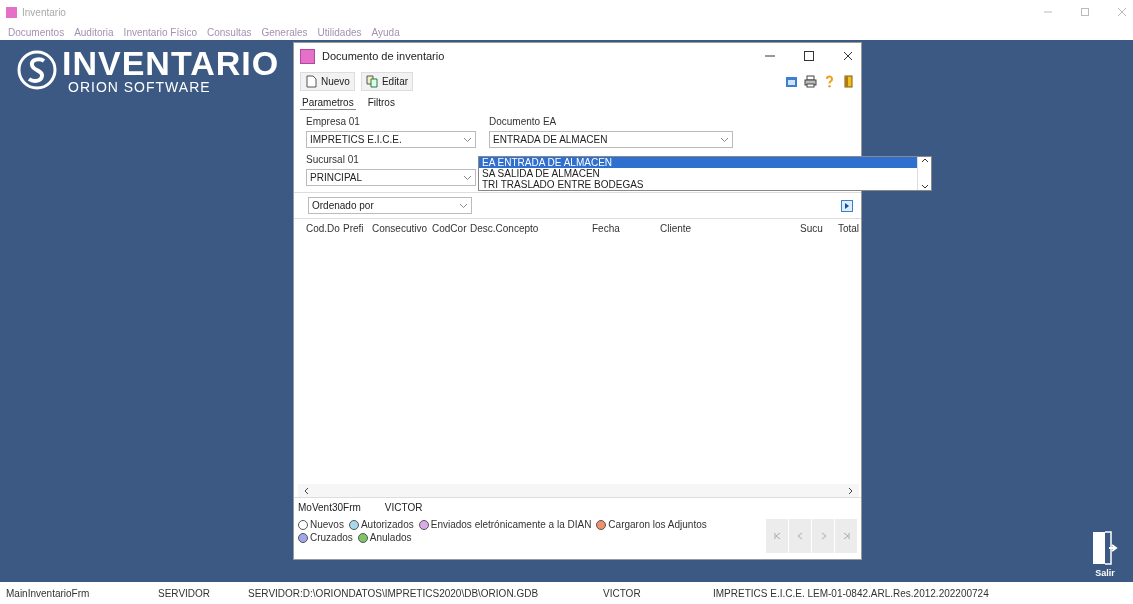 This screenshot has height=604, width=1133. What do you see at coordinates (381, 103) in the screenshot?
I see `tab: Filtros` at bounding box center [381, 103].